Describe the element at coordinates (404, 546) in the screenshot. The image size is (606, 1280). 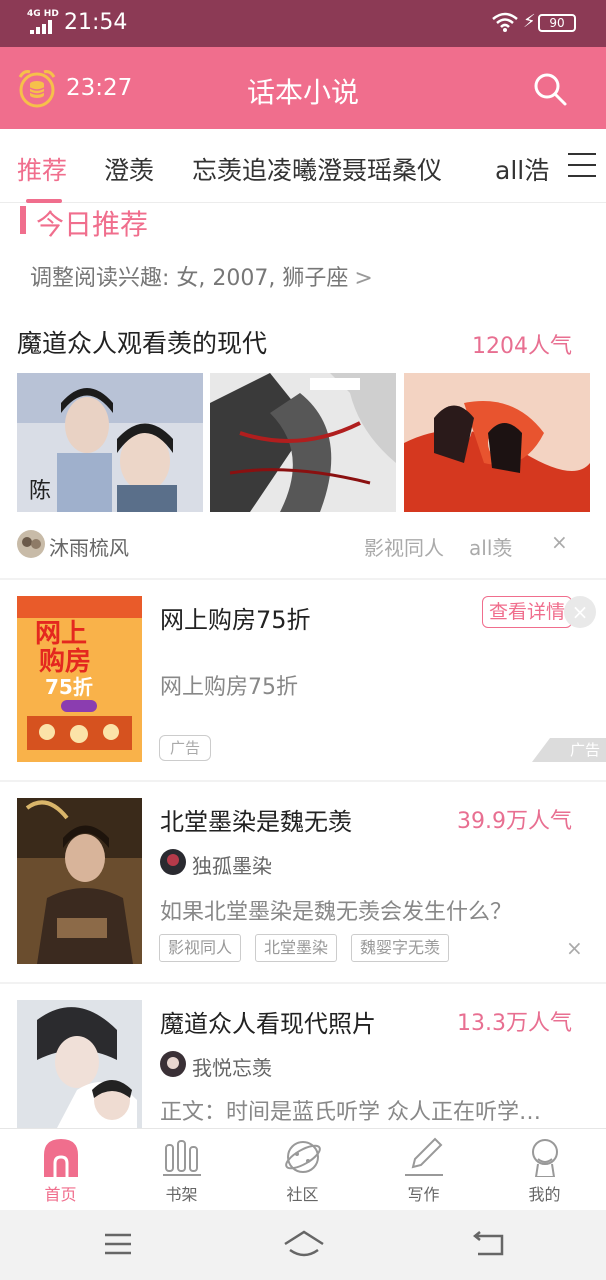
I see `featured-tag-1: 影视同人` at that location.